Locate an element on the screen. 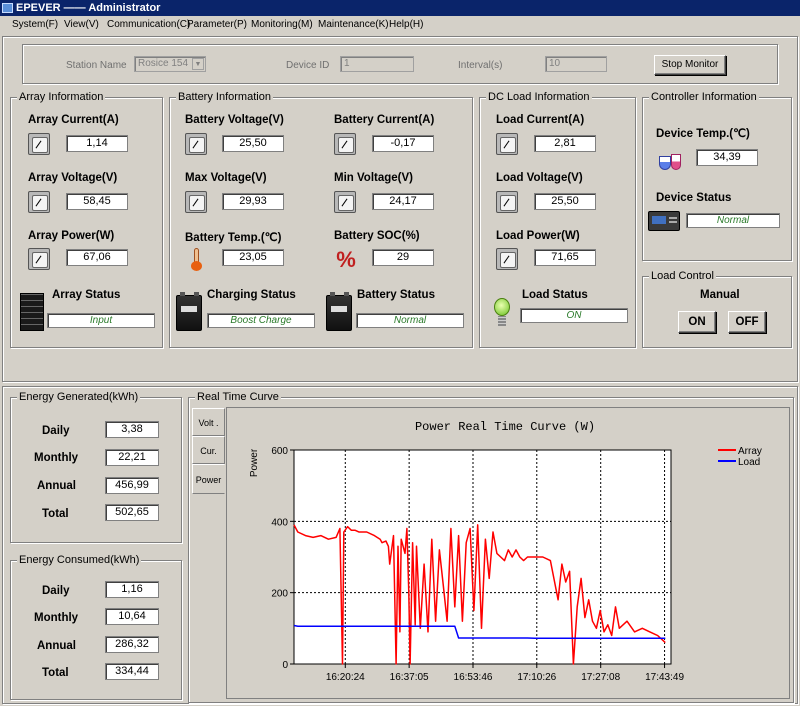 Image resolution: width=800 pixels, height=706 pixels. load-control-mode: Manual is located at coordinates (720, 295).